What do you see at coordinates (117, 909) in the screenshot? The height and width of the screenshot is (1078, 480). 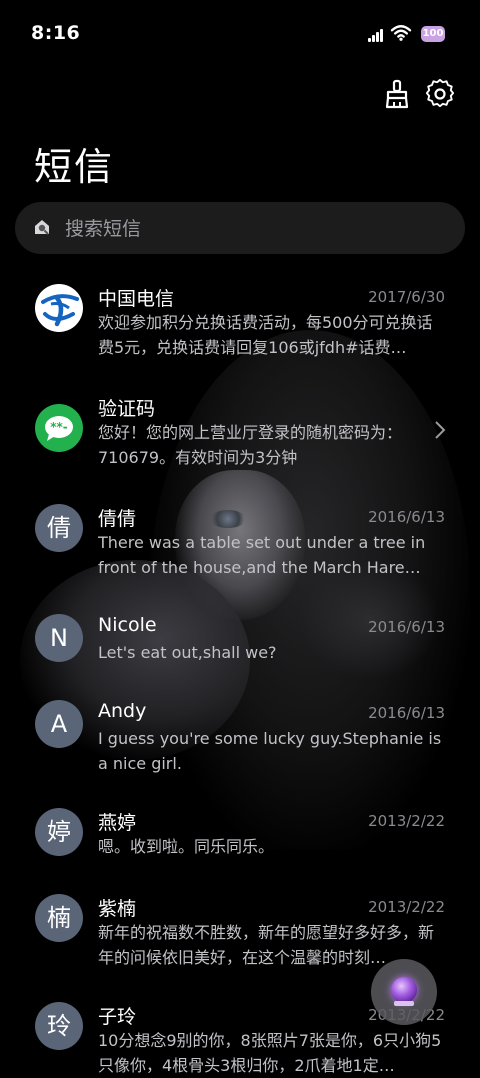 I see `contact-name: 紫楠` at bounding box center [117, 909].